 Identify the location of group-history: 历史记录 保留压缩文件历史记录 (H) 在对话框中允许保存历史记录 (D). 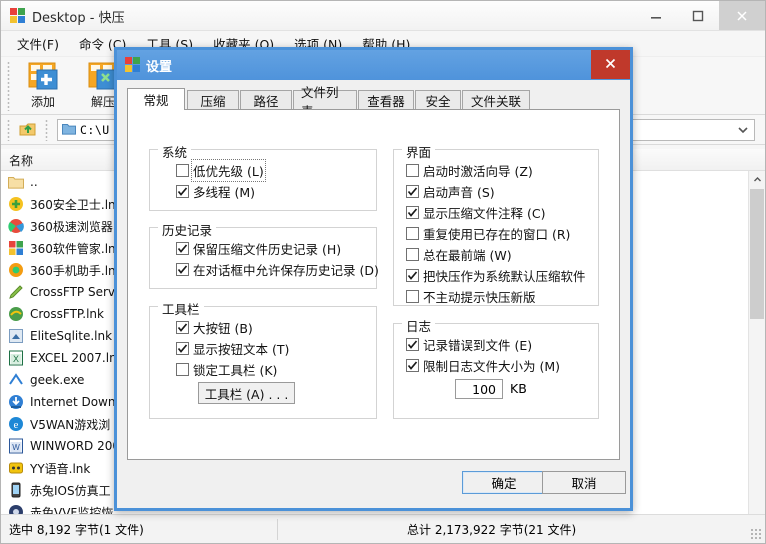
(264, 254).